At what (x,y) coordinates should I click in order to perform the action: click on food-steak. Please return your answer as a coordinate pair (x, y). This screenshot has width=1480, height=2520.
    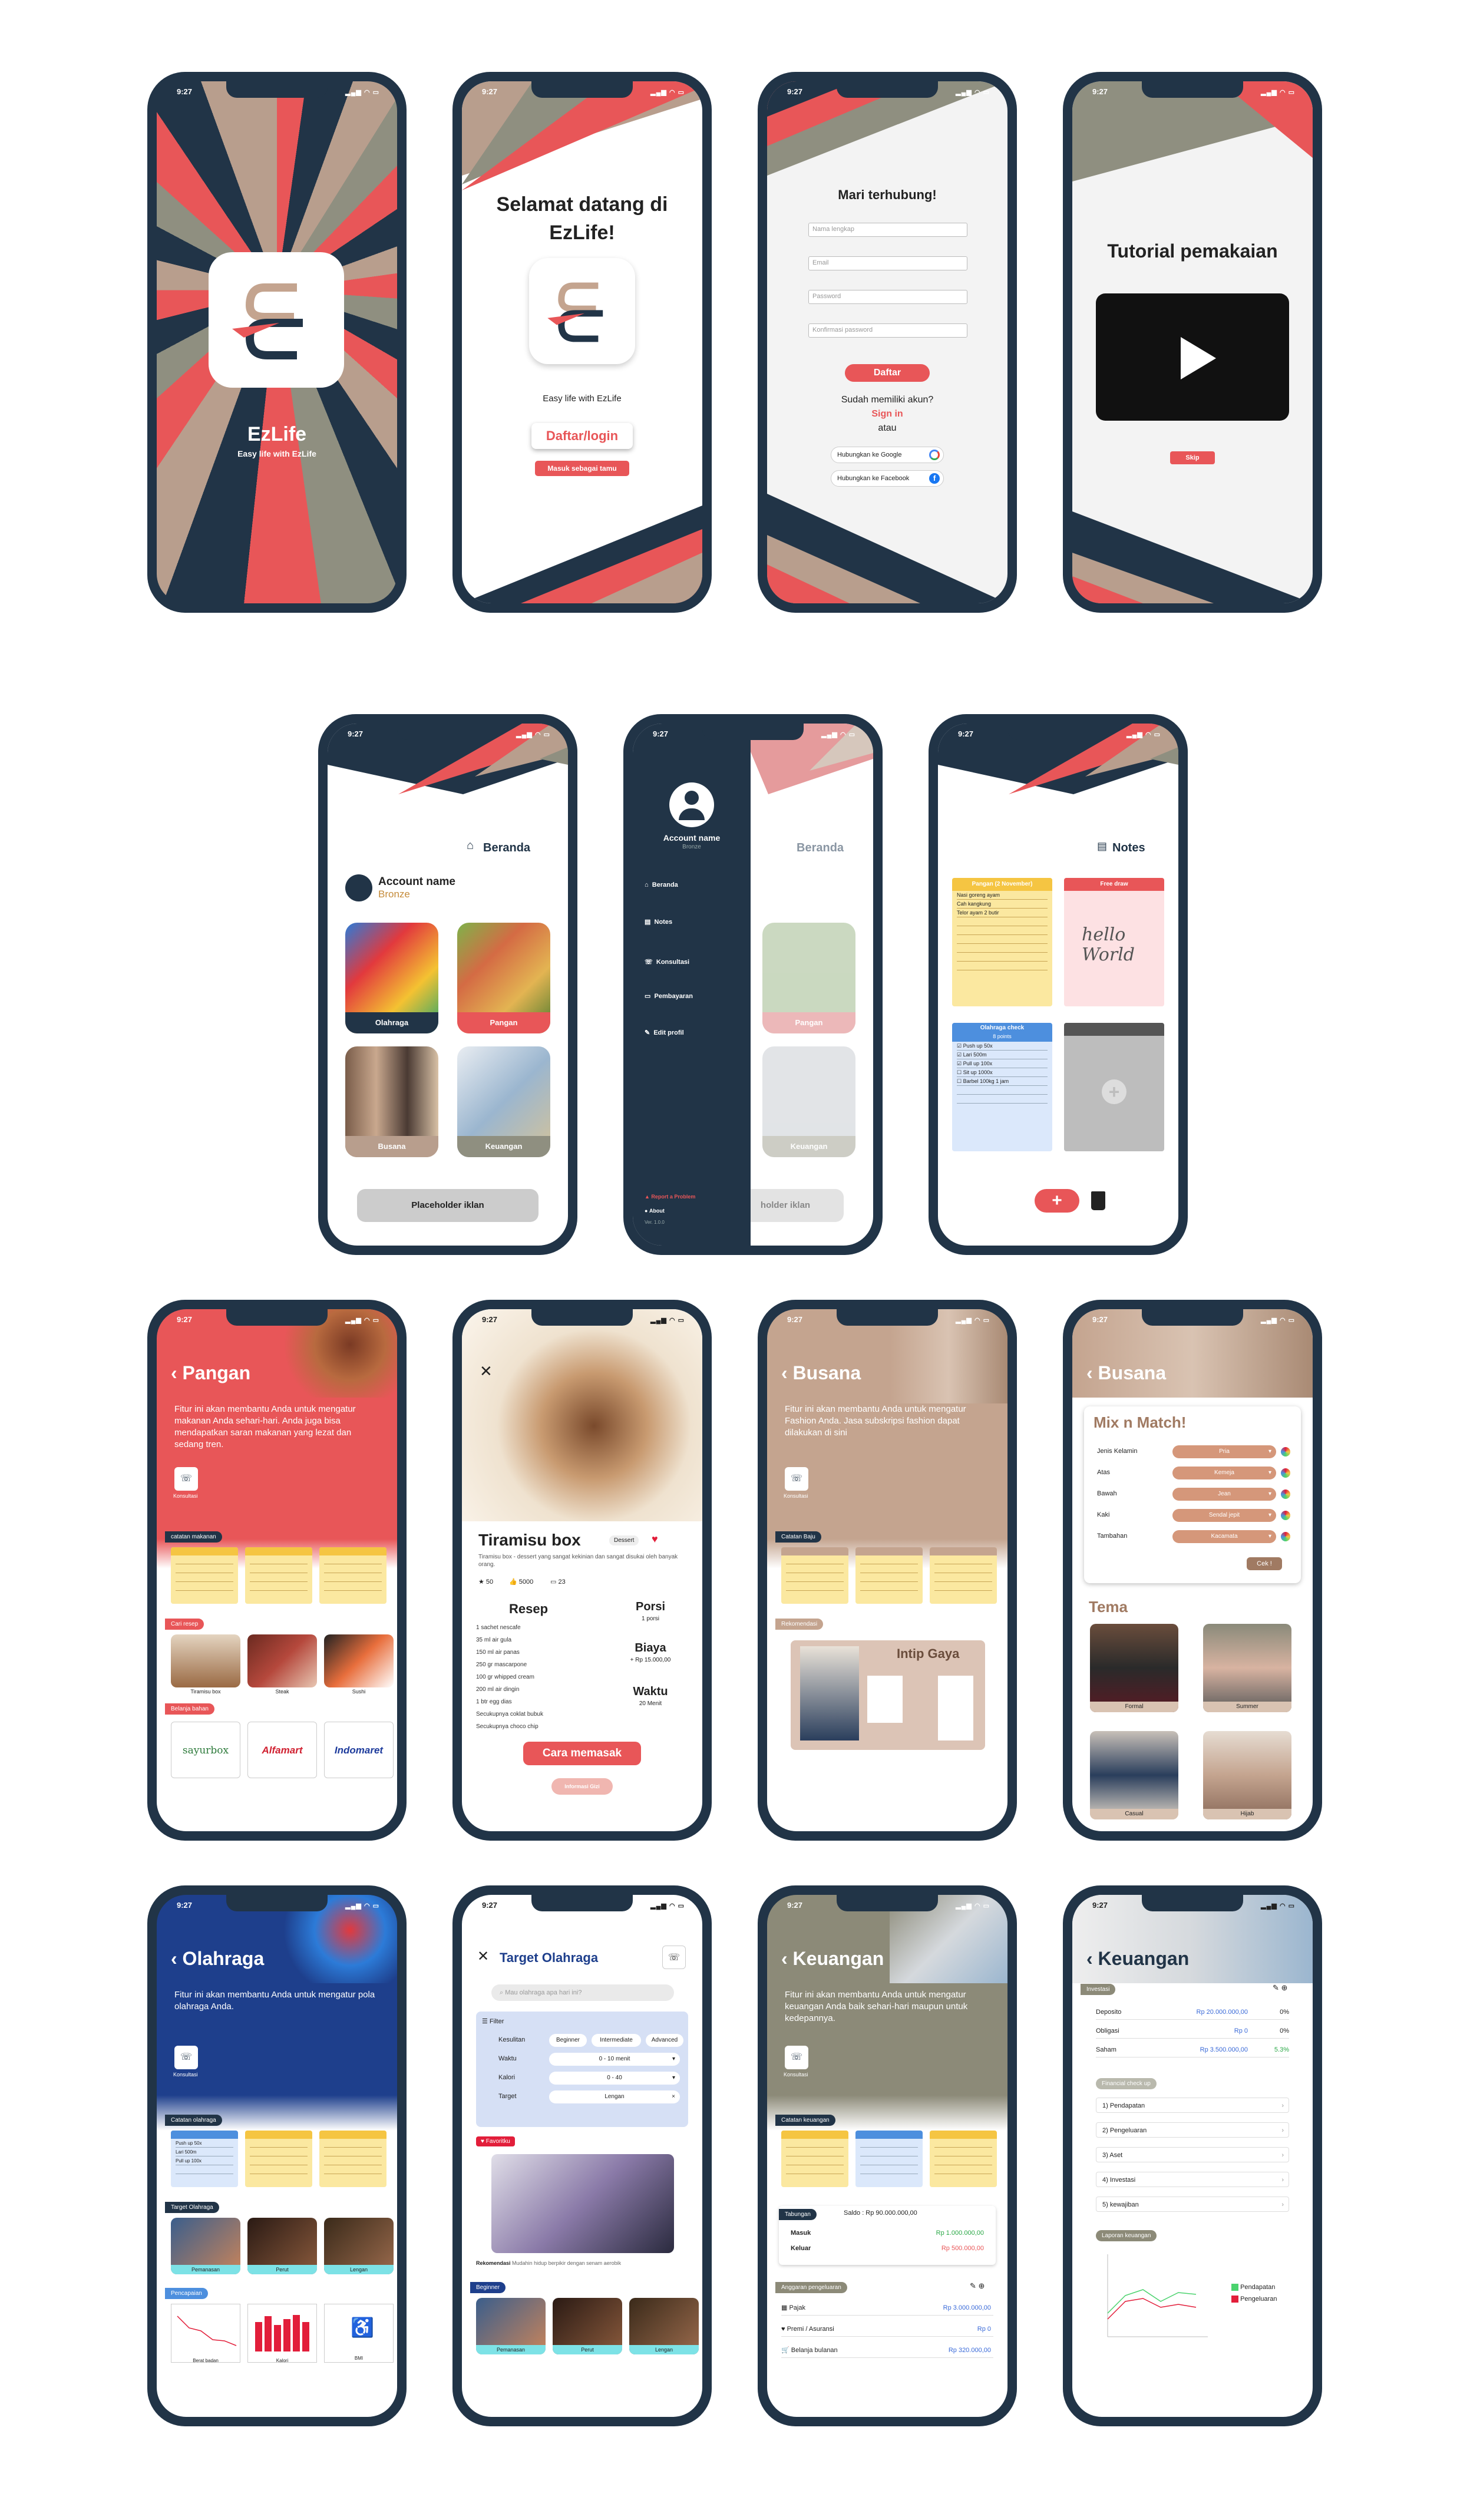
    Looking at the image, I should click on (282, 1660).